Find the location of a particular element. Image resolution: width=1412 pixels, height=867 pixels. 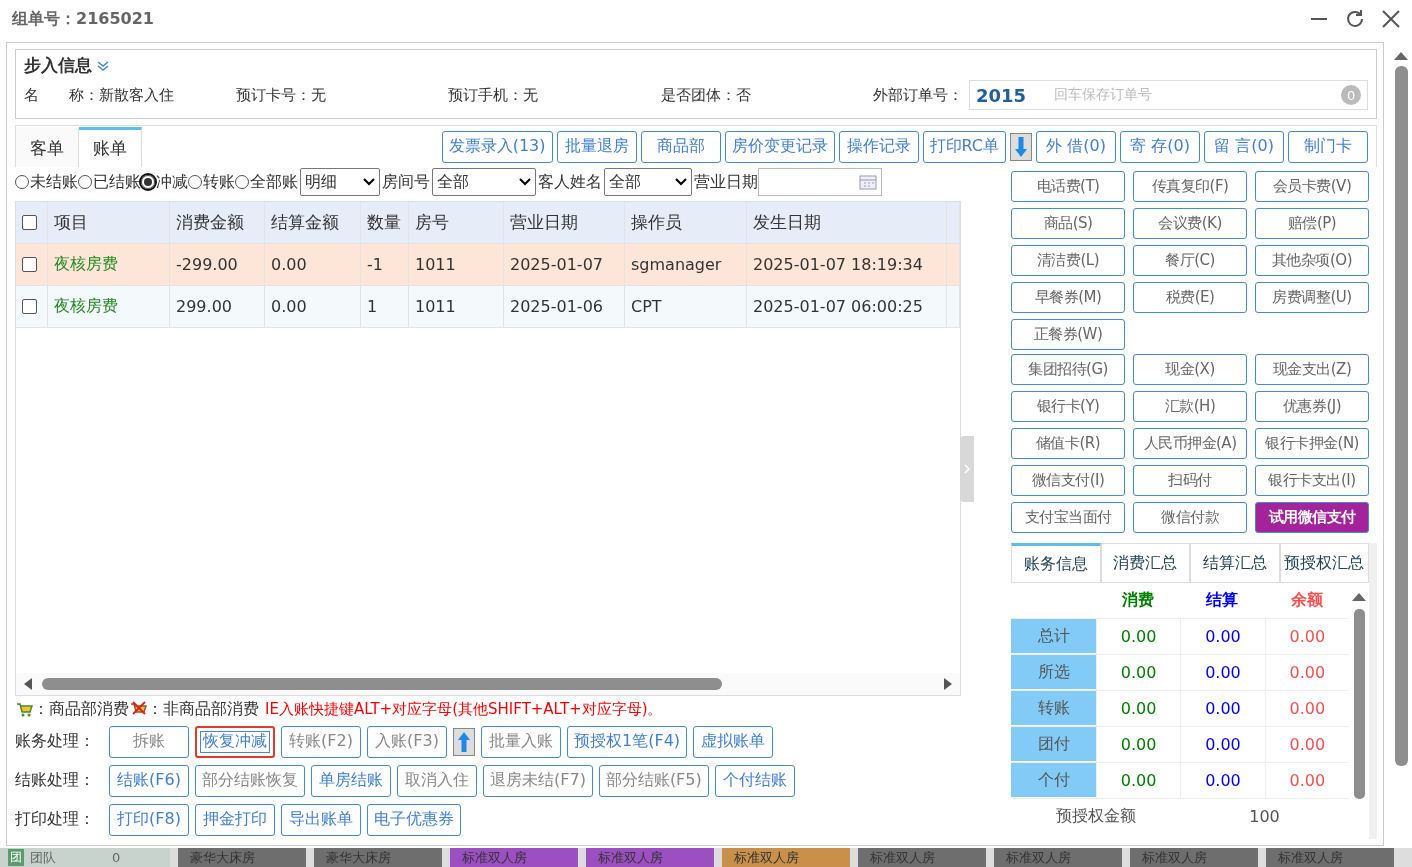

up-arrow-button is located at coordinates (464, 741).